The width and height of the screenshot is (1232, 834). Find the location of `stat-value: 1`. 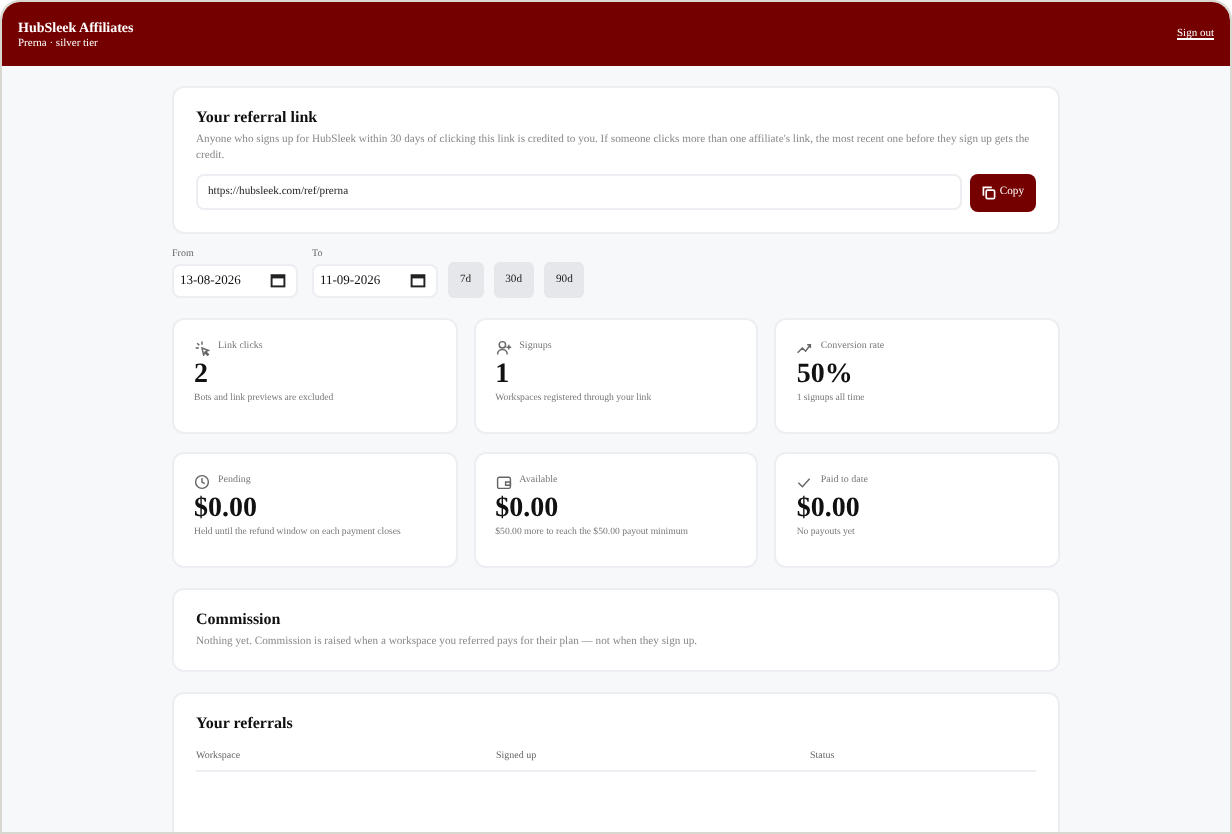

stat-value: 1 is located at coordinates (503, 375).